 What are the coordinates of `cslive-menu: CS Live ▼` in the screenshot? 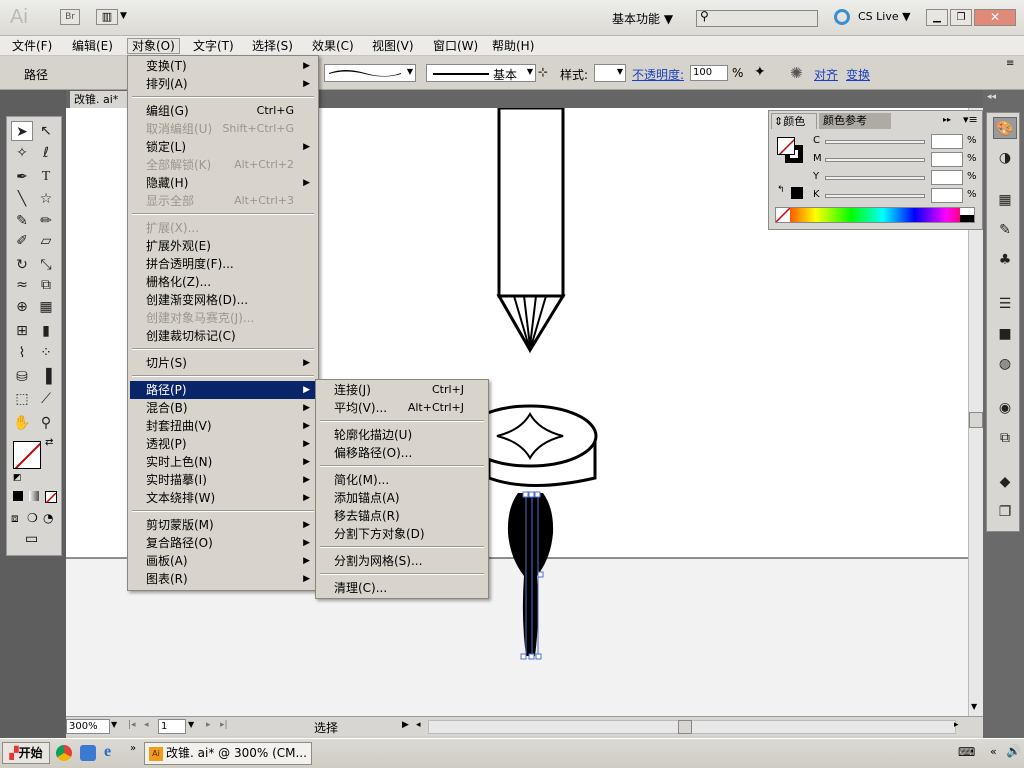 It's located at (884, 16).